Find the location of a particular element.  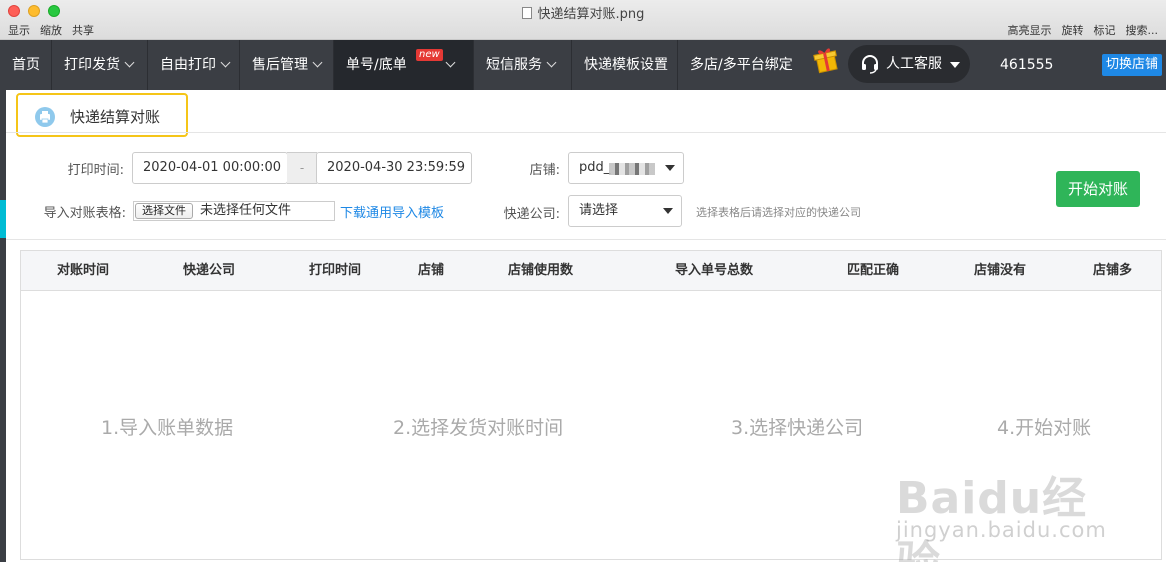

shop-select: pdd_ is located at coordinates (626, 168).